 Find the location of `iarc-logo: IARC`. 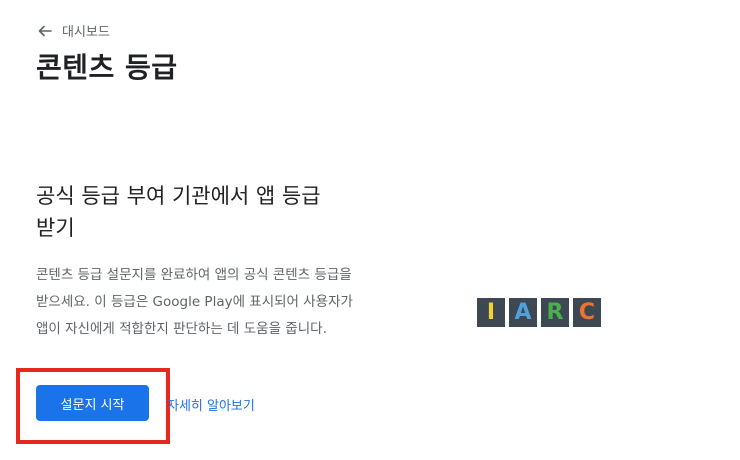

iarc-logo: IARC is located at coordinates (539, 312).